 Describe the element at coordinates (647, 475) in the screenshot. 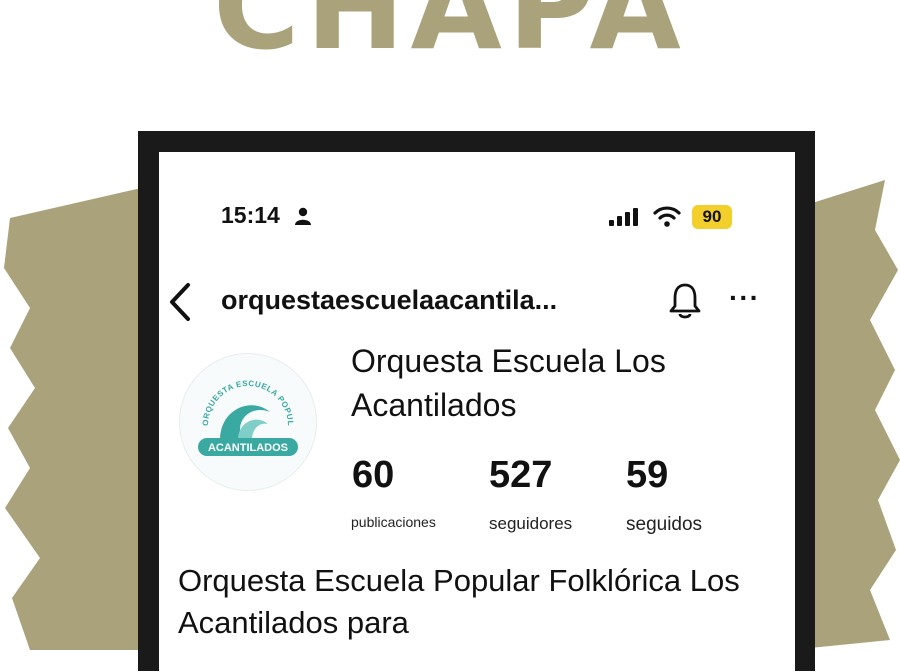

I see `following-count: 59` at that location.